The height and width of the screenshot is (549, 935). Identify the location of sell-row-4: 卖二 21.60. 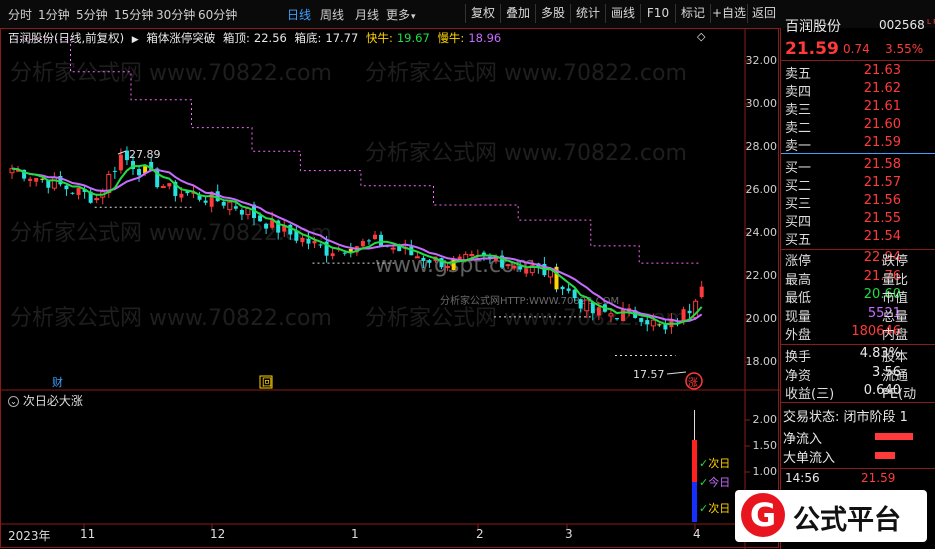
(860, 127).